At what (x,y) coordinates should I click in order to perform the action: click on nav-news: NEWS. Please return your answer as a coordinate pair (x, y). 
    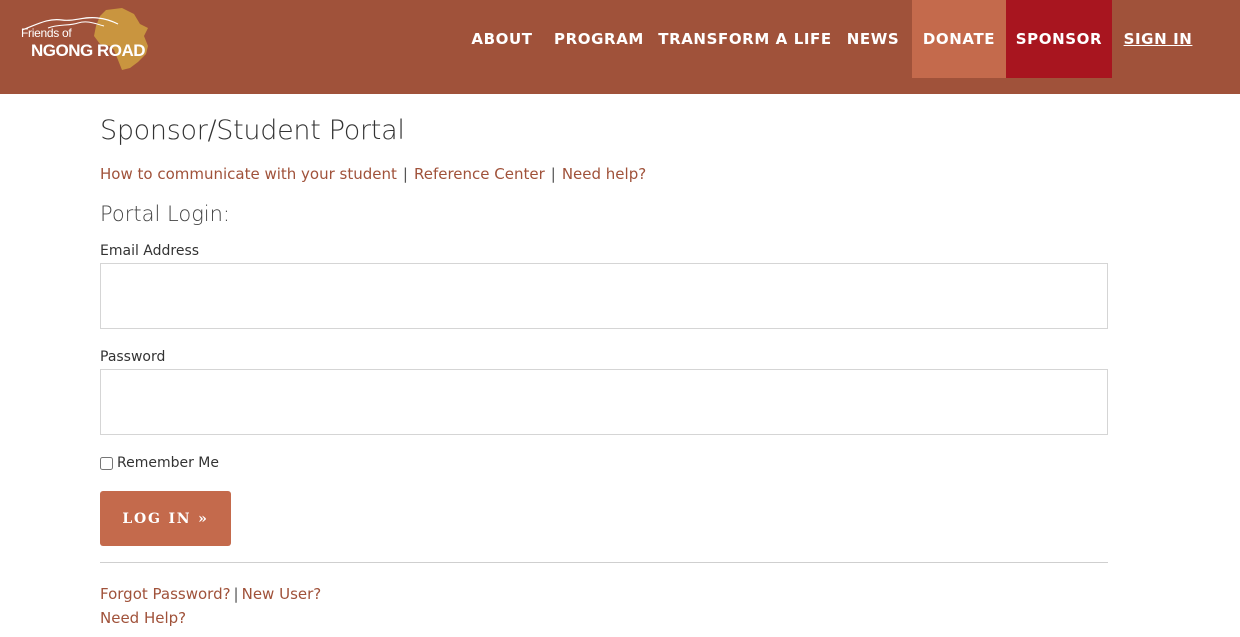
    Looking at the image, I should click on (873, 39).